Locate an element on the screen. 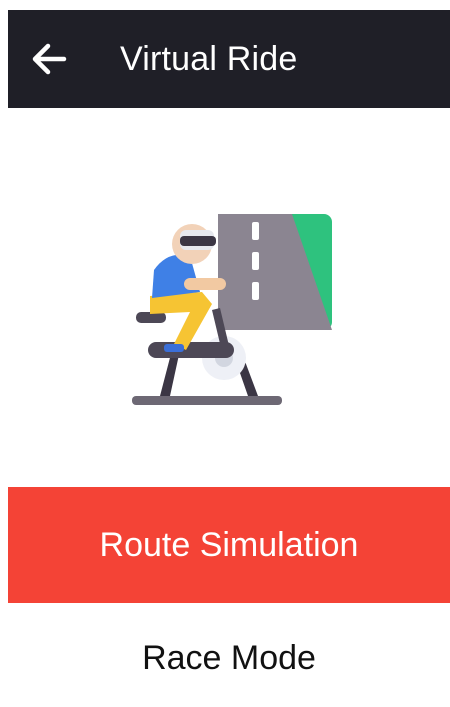 The height and width of the screenshot is (707, 450). back-button is located at coordinates (49, 59).